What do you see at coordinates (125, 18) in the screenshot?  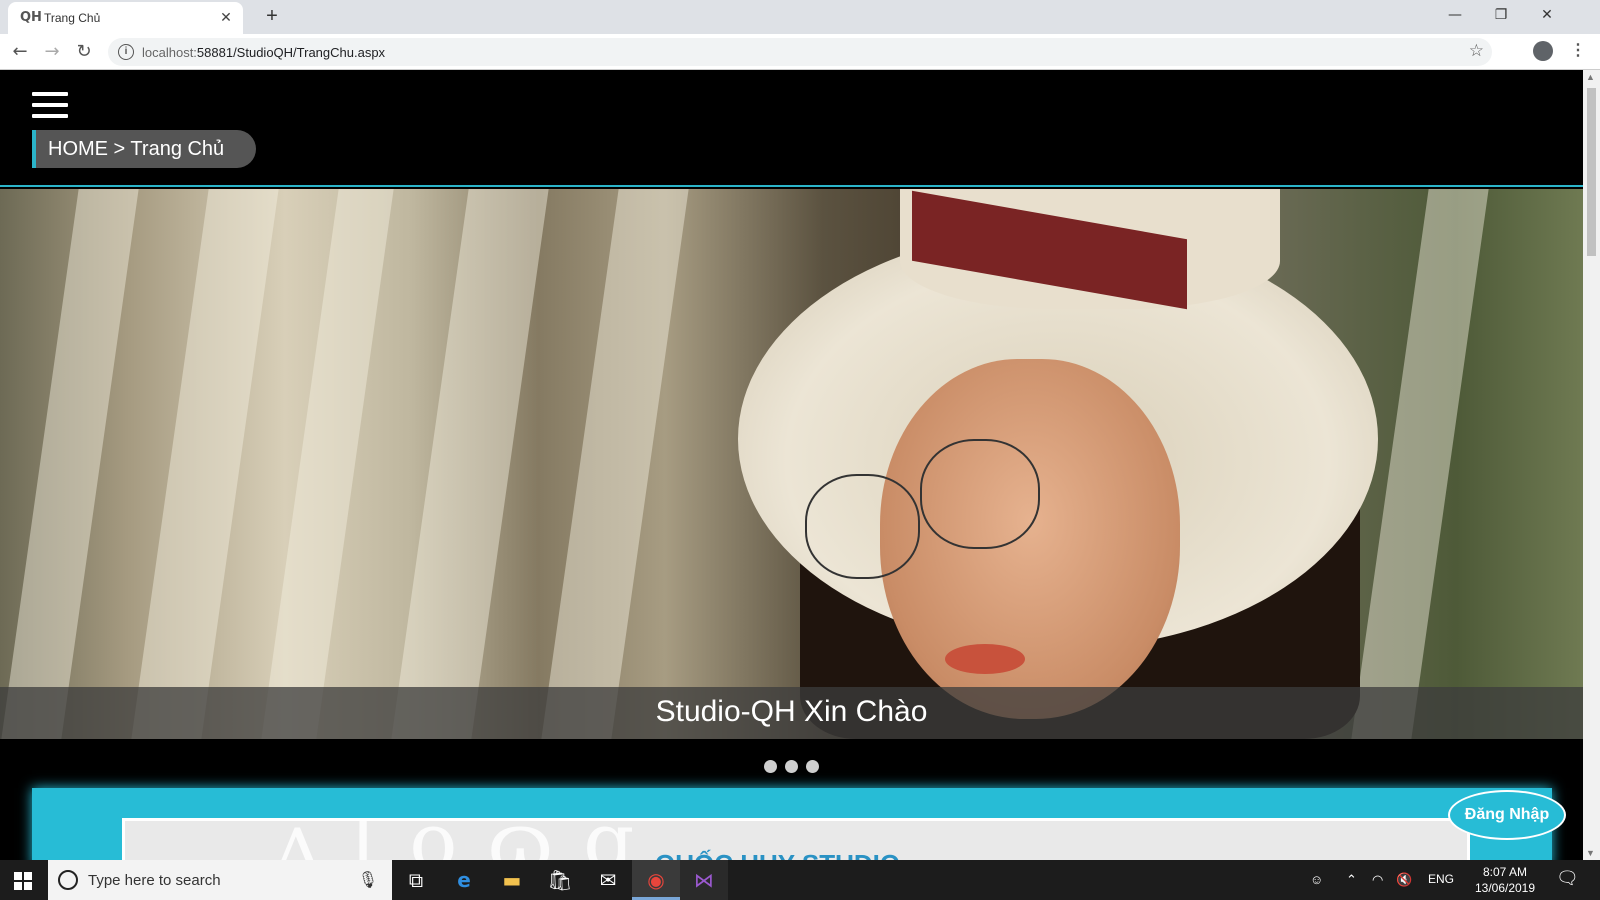 I see `browser-tab: QH Trang Chủ ✕` at bounding box center [125, 18].